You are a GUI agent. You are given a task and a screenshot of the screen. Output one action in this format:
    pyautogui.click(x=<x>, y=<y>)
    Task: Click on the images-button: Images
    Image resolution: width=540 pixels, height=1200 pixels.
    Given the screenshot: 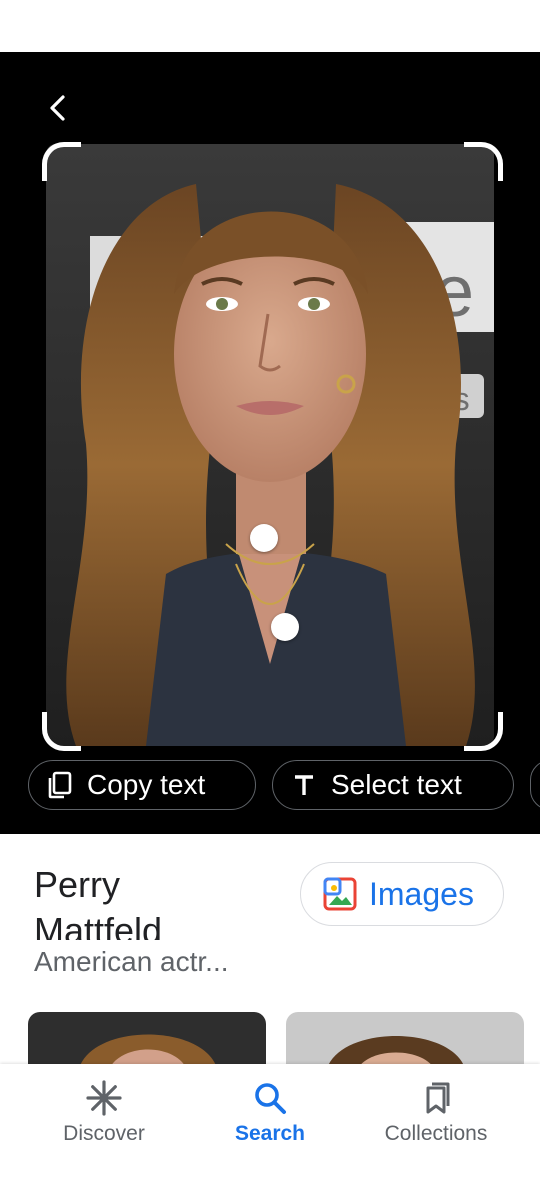 What is the action you would take?
    pyautogui.click(x=402, y=894)
    